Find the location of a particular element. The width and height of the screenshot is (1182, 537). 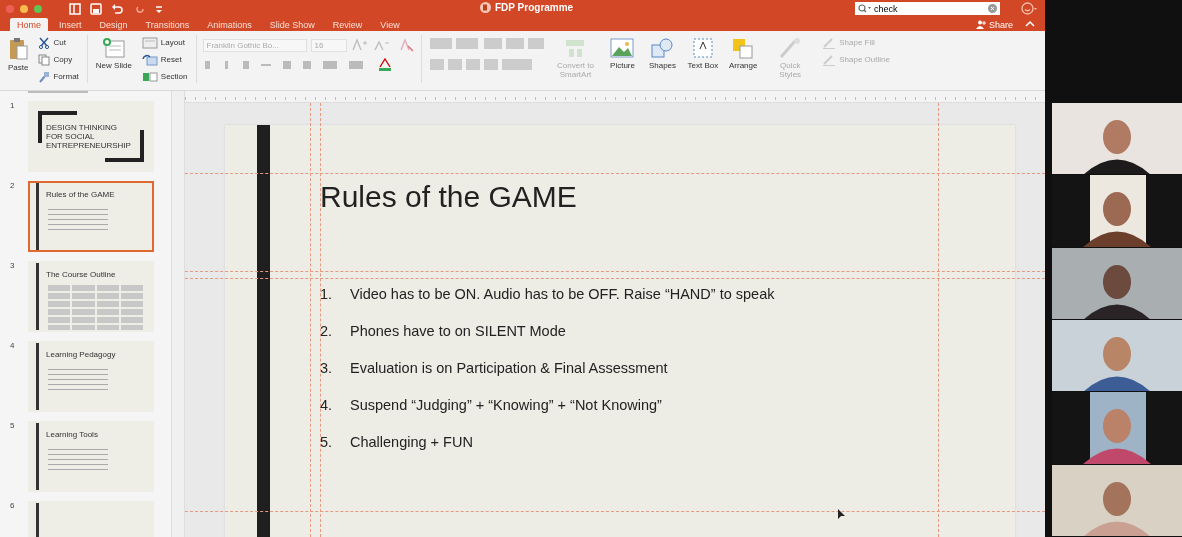

search-input: check is located at coordinates (930, 8).